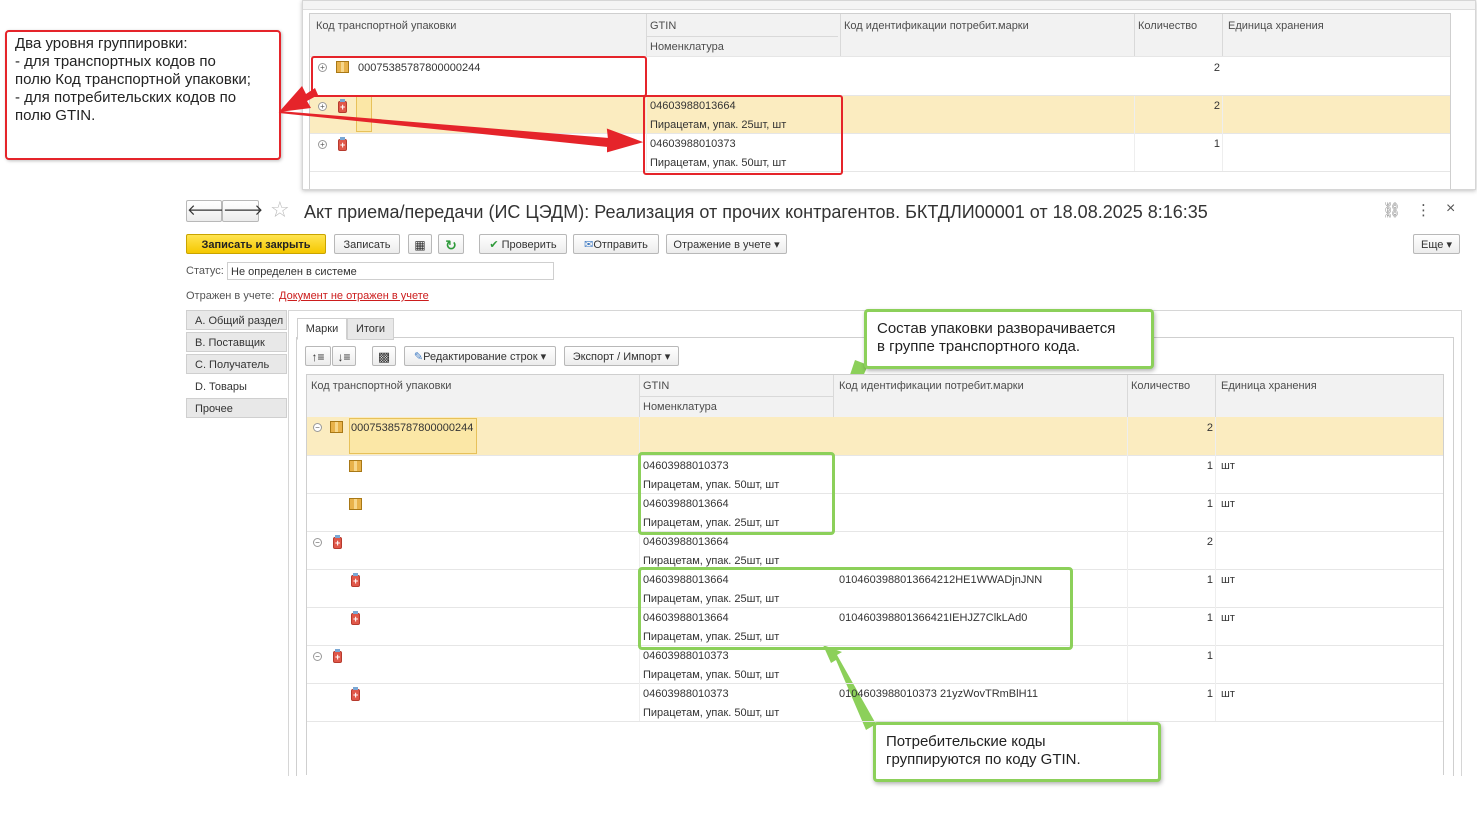 Image resolution: width=1477 pixels, height=830 pixels. Describe the element at coordinates (529, 245) in the screenshot. I see `check-label: Проверить` at that location.